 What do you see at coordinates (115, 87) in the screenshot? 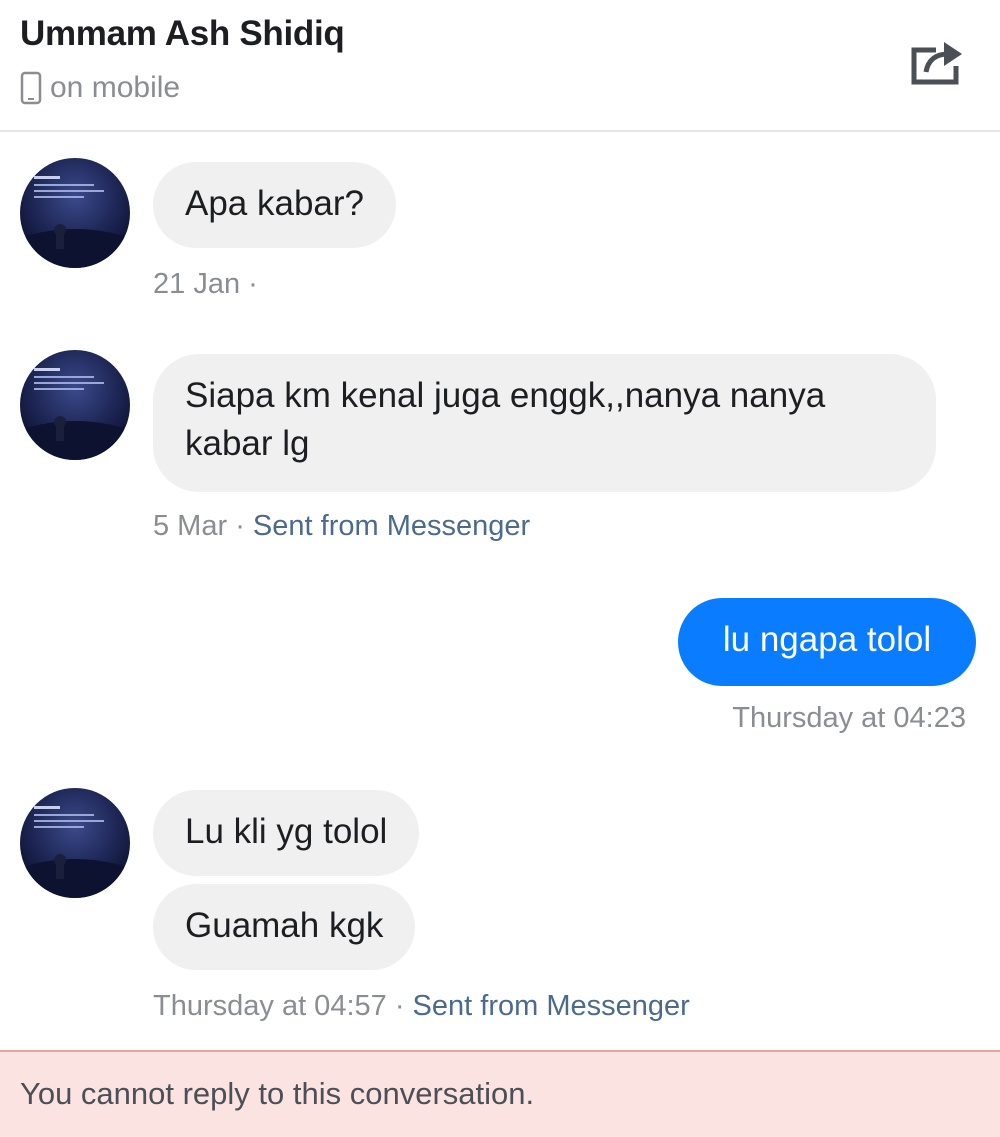
I see `status-text: on mobile` at bounding box center [115, 87].